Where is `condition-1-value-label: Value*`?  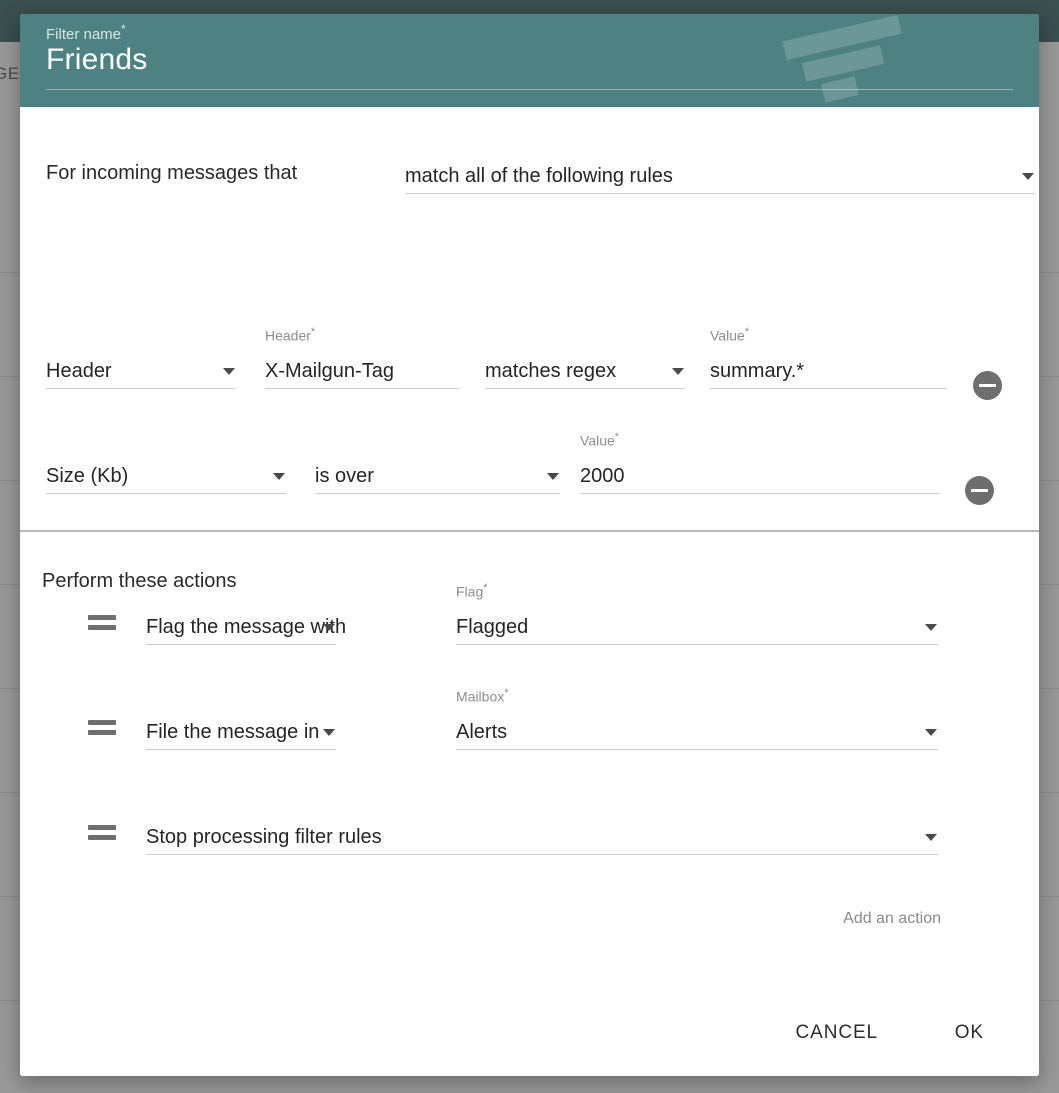 condition-1-value-label: Value* is located at coordinates (730, 335).